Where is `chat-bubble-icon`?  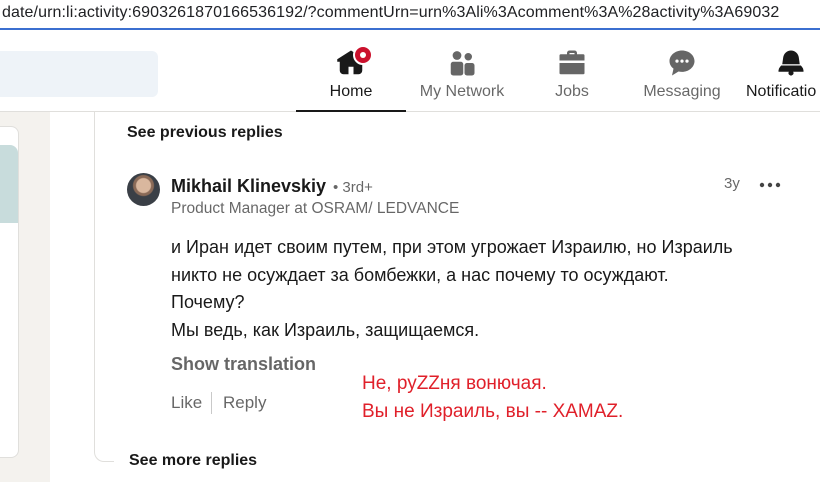 chat-bubble-icon is located at coordinates (682, 63).